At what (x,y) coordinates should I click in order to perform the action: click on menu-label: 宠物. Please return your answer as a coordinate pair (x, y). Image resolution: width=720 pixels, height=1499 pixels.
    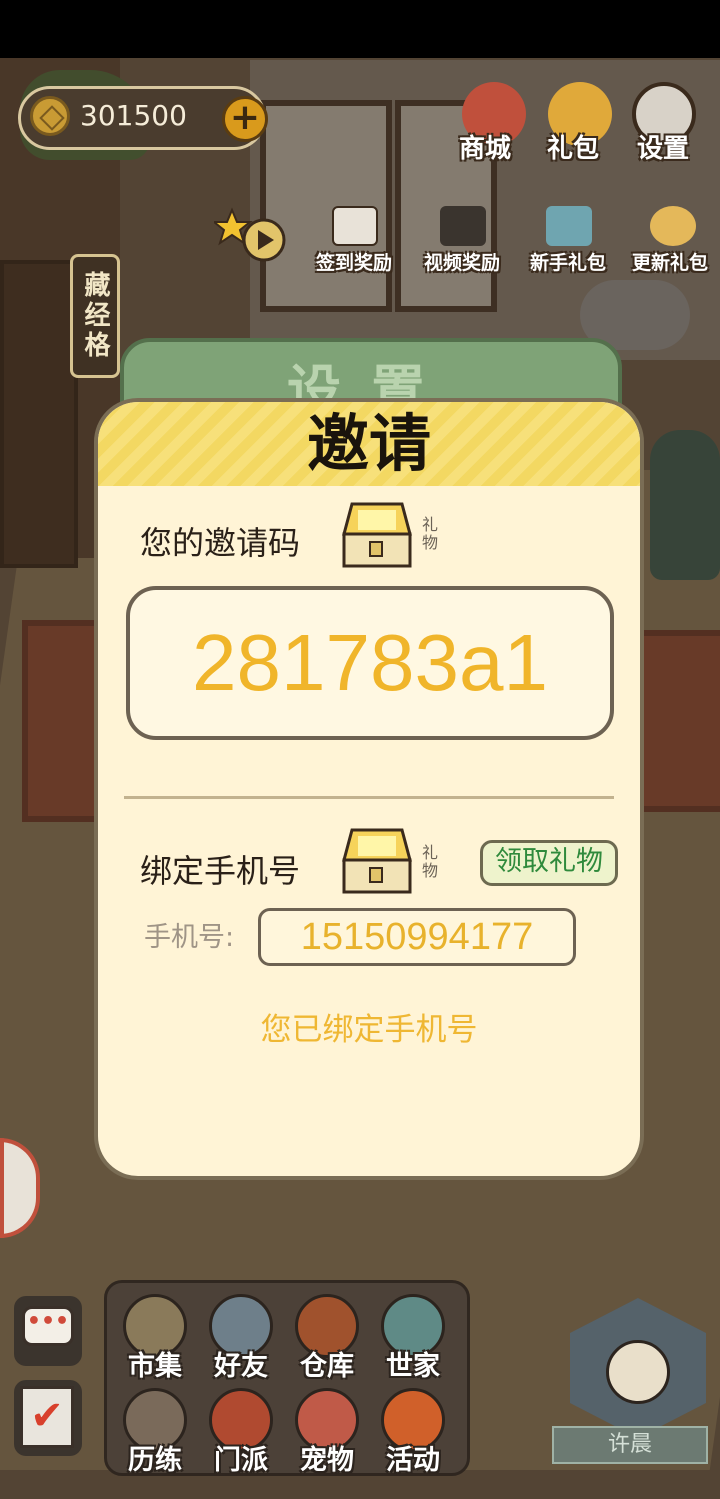
    Looking at the image, I should click on (327, 1460).